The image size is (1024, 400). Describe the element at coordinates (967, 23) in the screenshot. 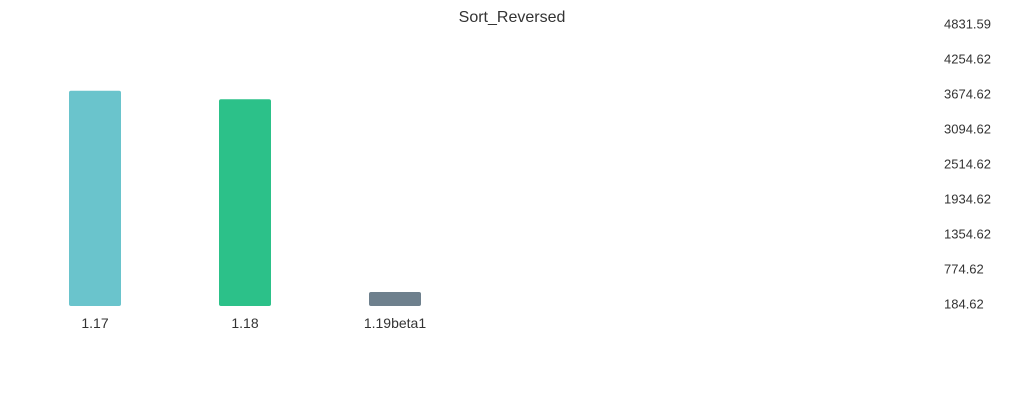

I see `y-tick-label: 4831.59` at that location.